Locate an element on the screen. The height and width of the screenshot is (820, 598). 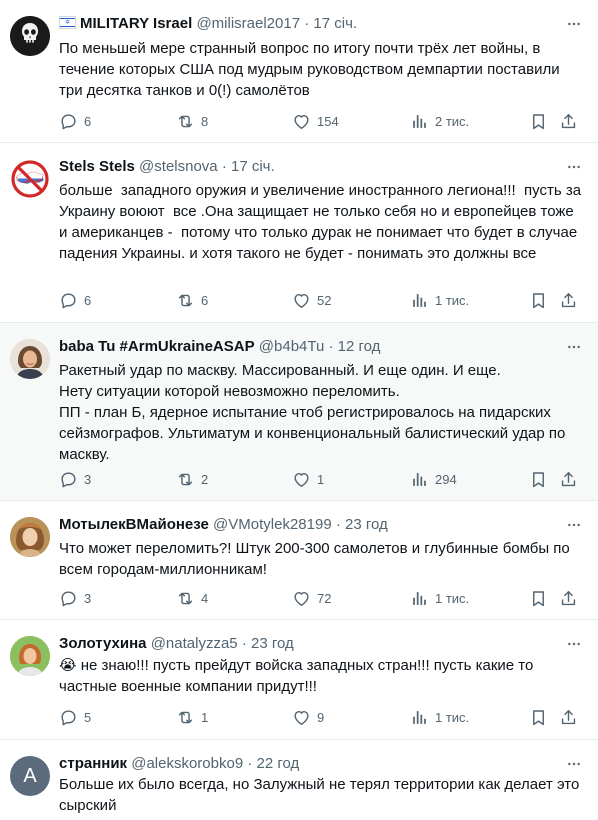
avatar: А is located at coordinates (30, 776).